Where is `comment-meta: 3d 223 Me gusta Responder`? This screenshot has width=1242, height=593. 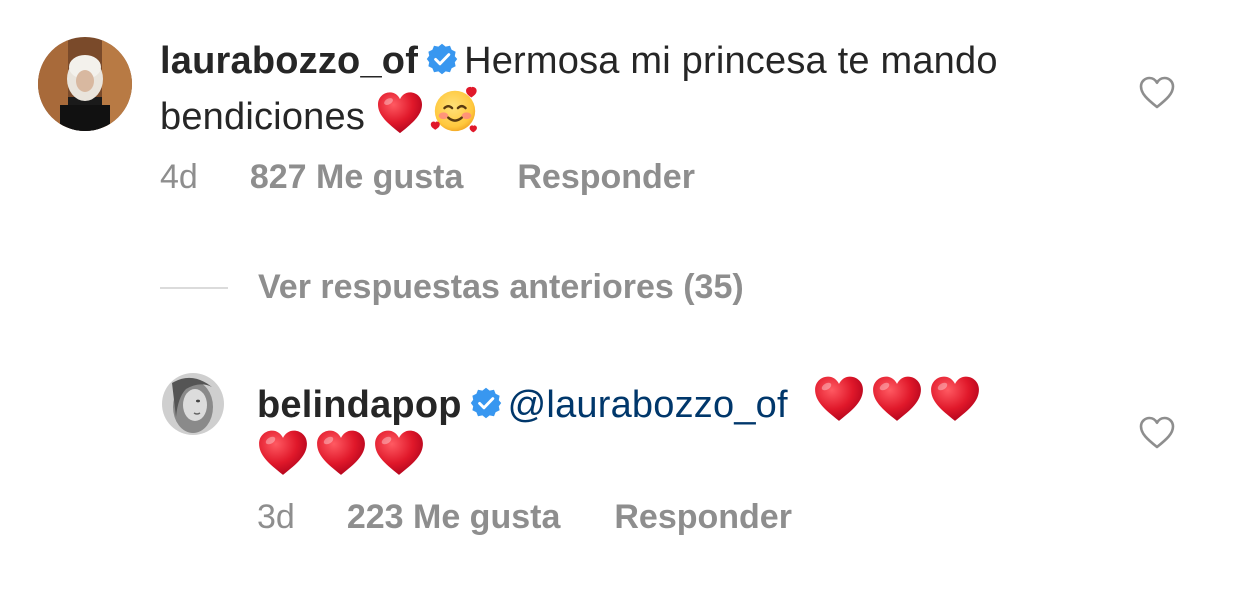 comment-meta: 3d 223 Me gusta Responder is located at coordinates (524, 517).